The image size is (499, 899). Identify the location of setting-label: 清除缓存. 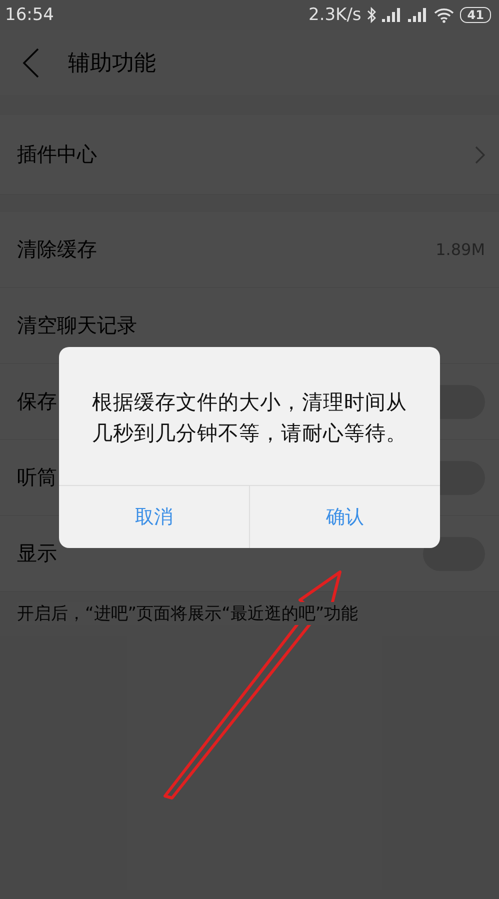
(57, 249).